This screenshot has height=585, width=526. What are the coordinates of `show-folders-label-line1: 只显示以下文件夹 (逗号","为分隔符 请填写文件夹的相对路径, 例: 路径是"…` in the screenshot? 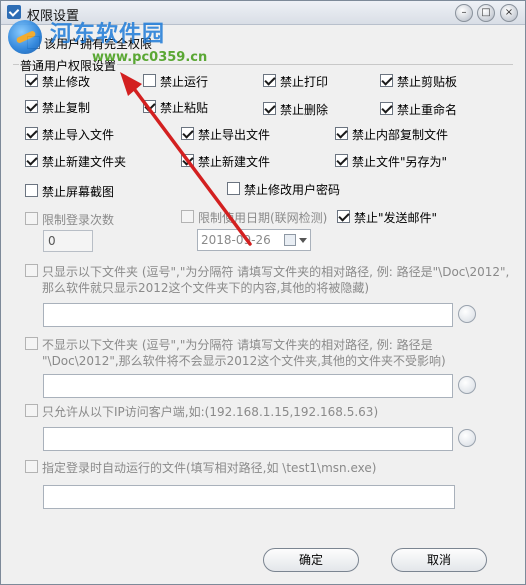 It's located at (276, 272).